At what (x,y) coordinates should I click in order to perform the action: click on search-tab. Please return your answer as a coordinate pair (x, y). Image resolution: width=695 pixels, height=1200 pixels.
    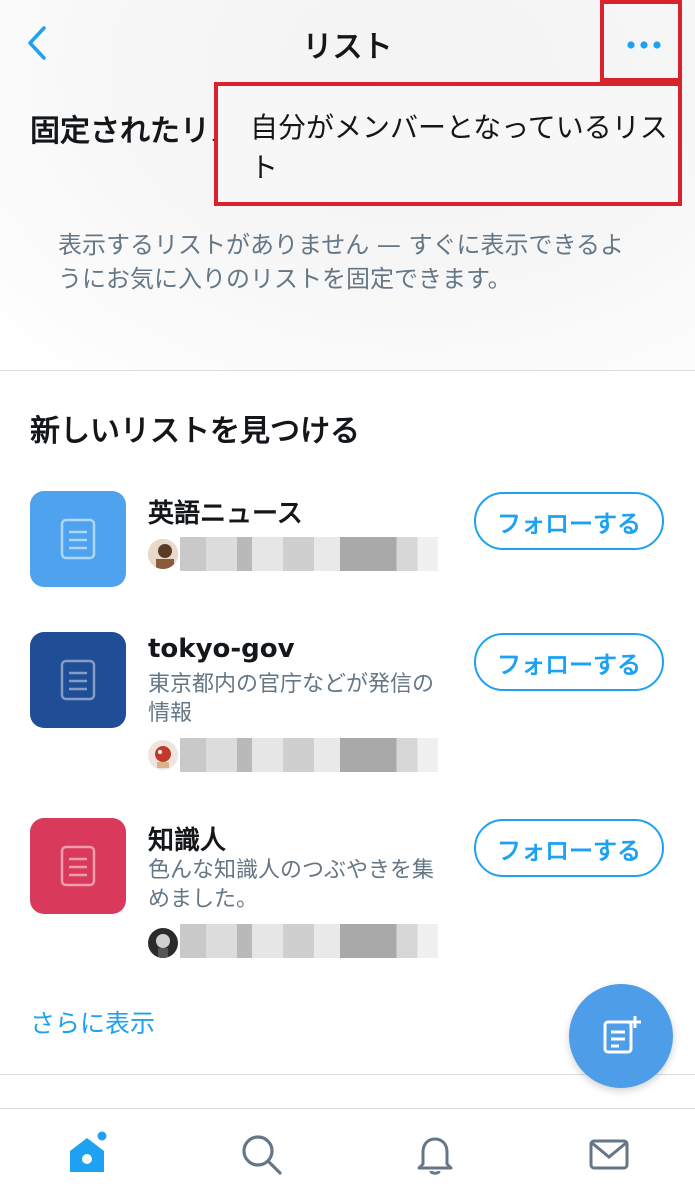
    Looking at the image, I should click on (263, 1156).